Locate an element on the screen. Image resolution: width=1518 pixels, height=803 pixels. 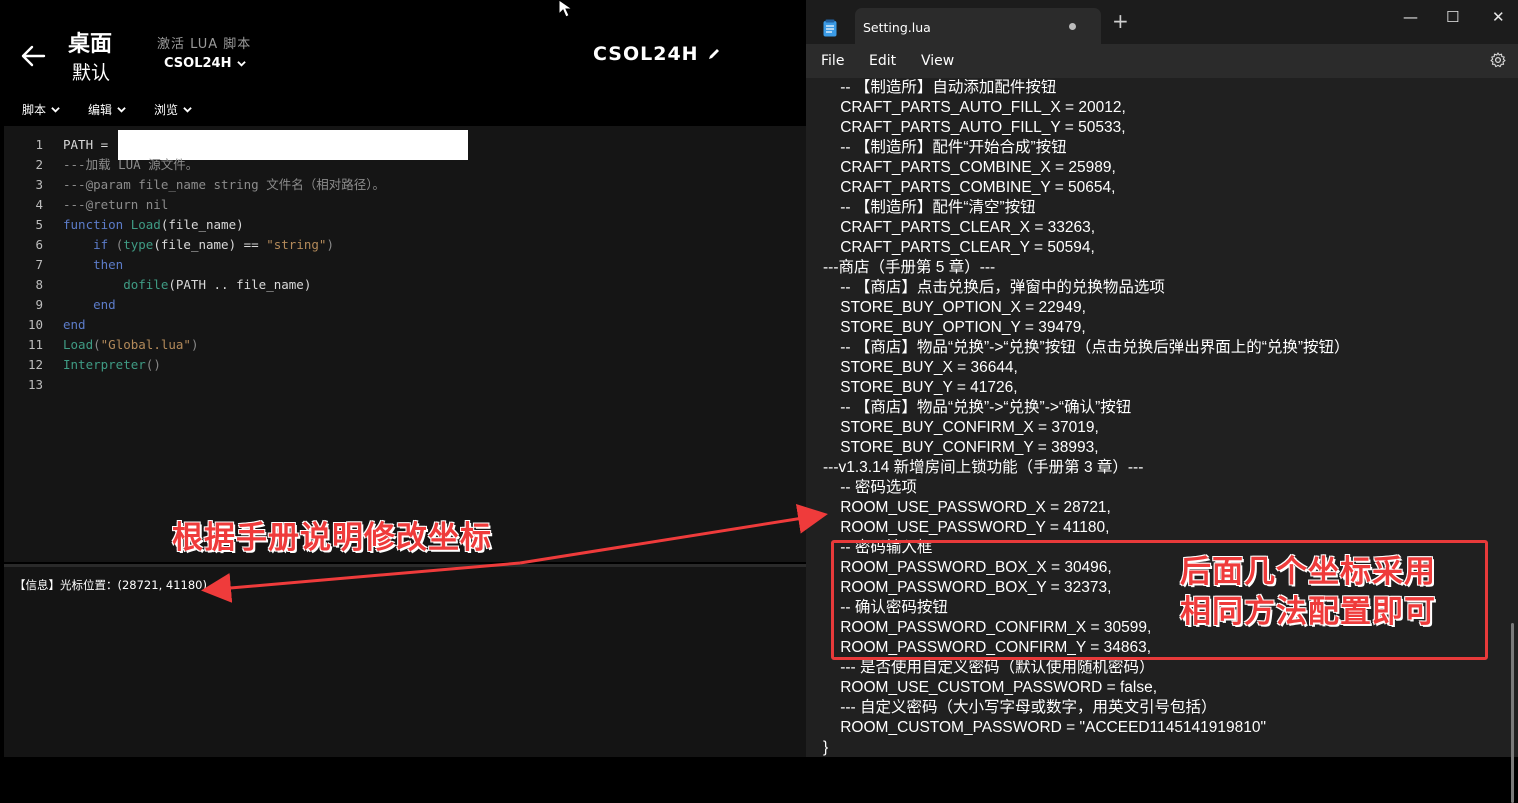
text-line: } is located at coordinates (826, 747).